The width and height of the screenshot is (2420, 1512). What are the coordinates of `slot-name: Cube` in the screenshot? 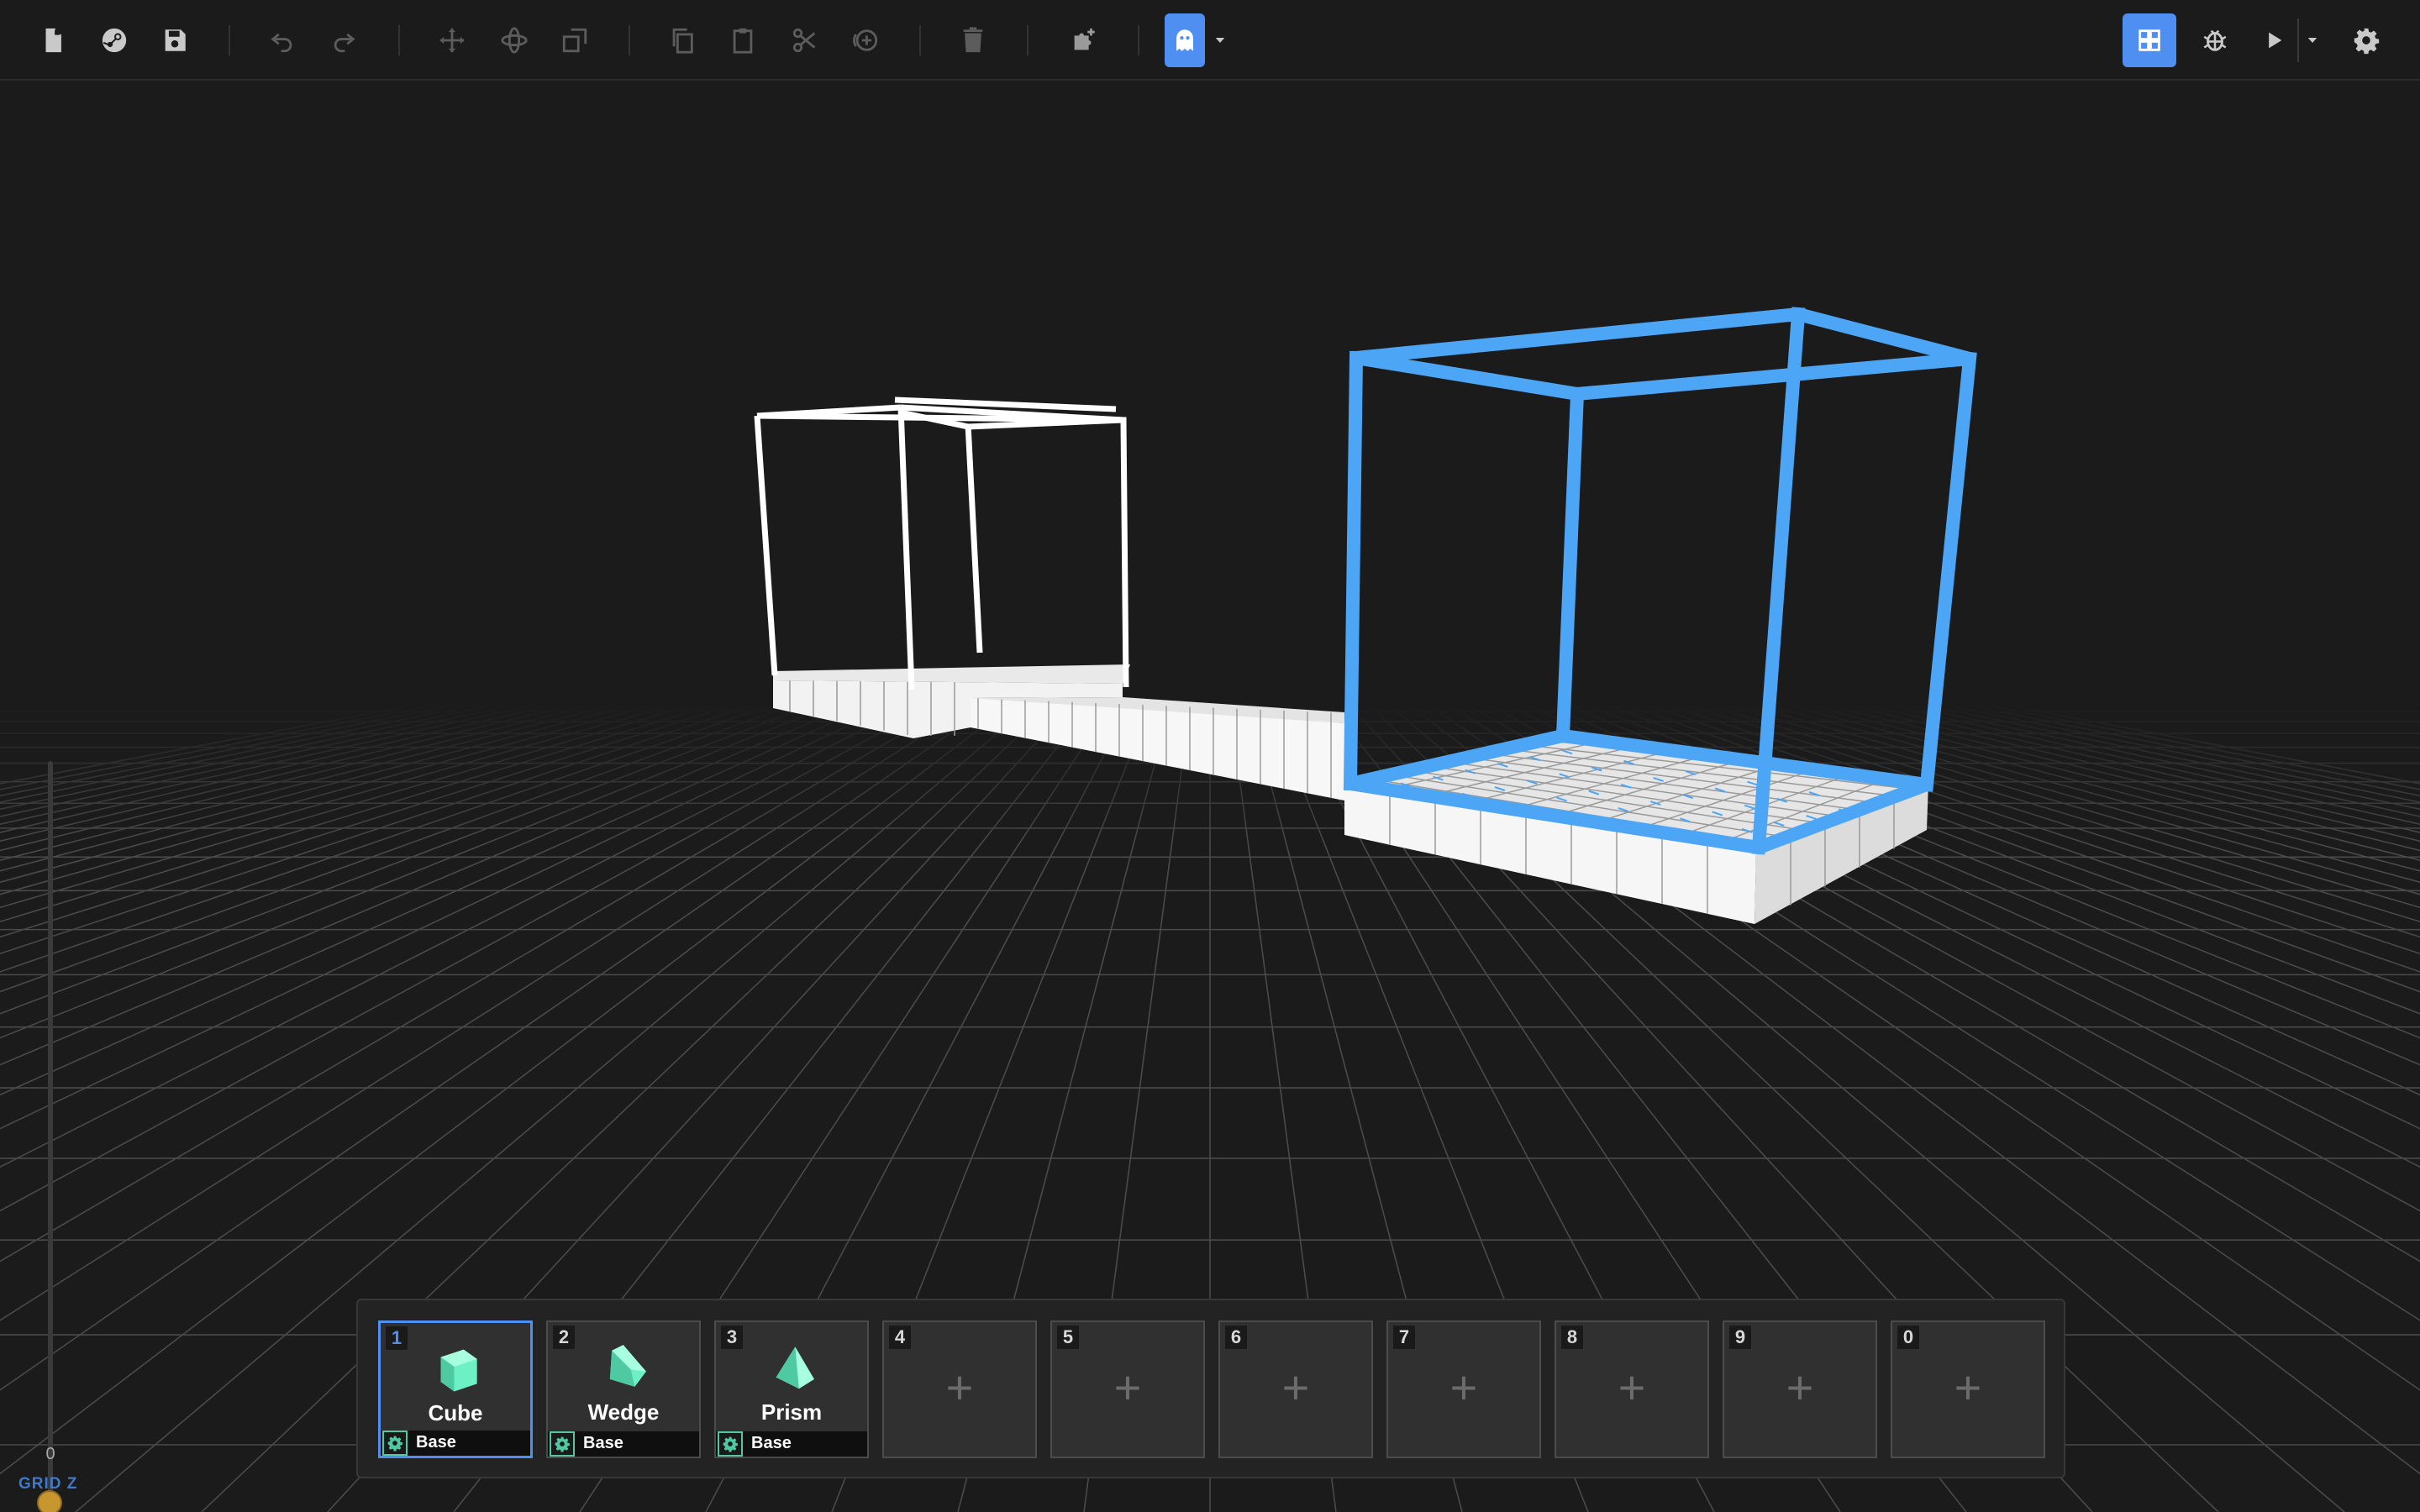 It's located at (455, 1412).